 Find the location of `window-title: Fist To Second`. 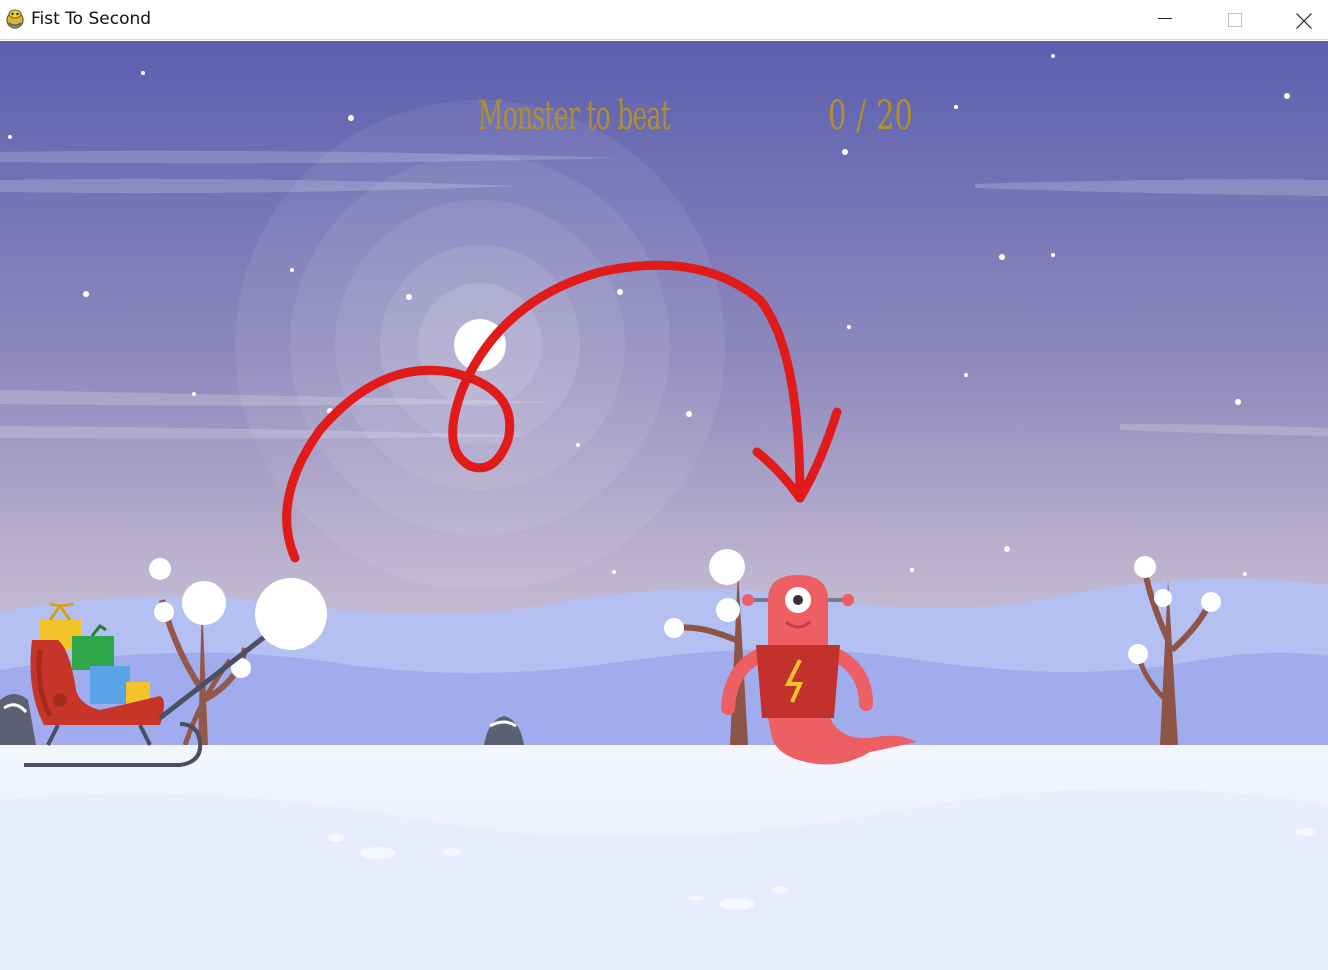

window-title: Fist To Second is located at coordinates (91, 19).